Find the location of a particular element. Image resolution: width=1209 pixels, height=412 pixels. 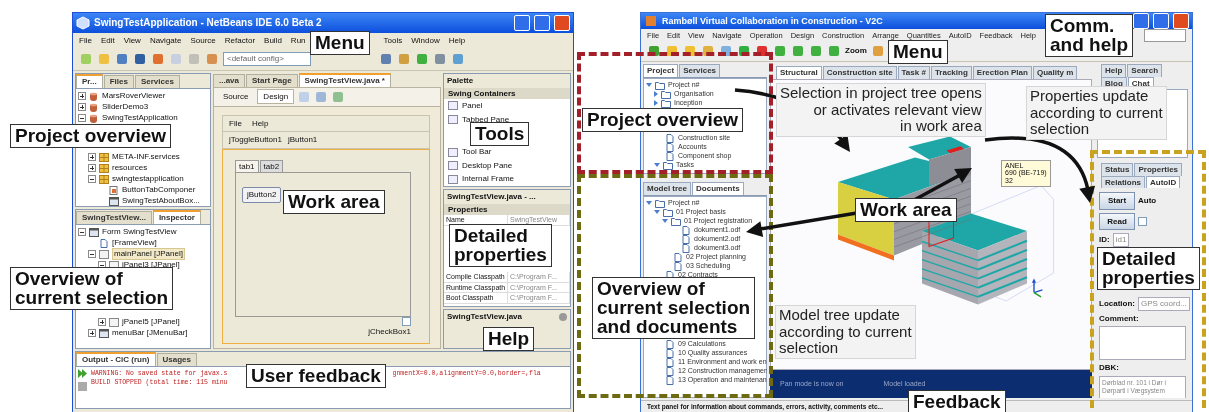

tree-item: SliderDemo3 is located at coordinates (125, 107).